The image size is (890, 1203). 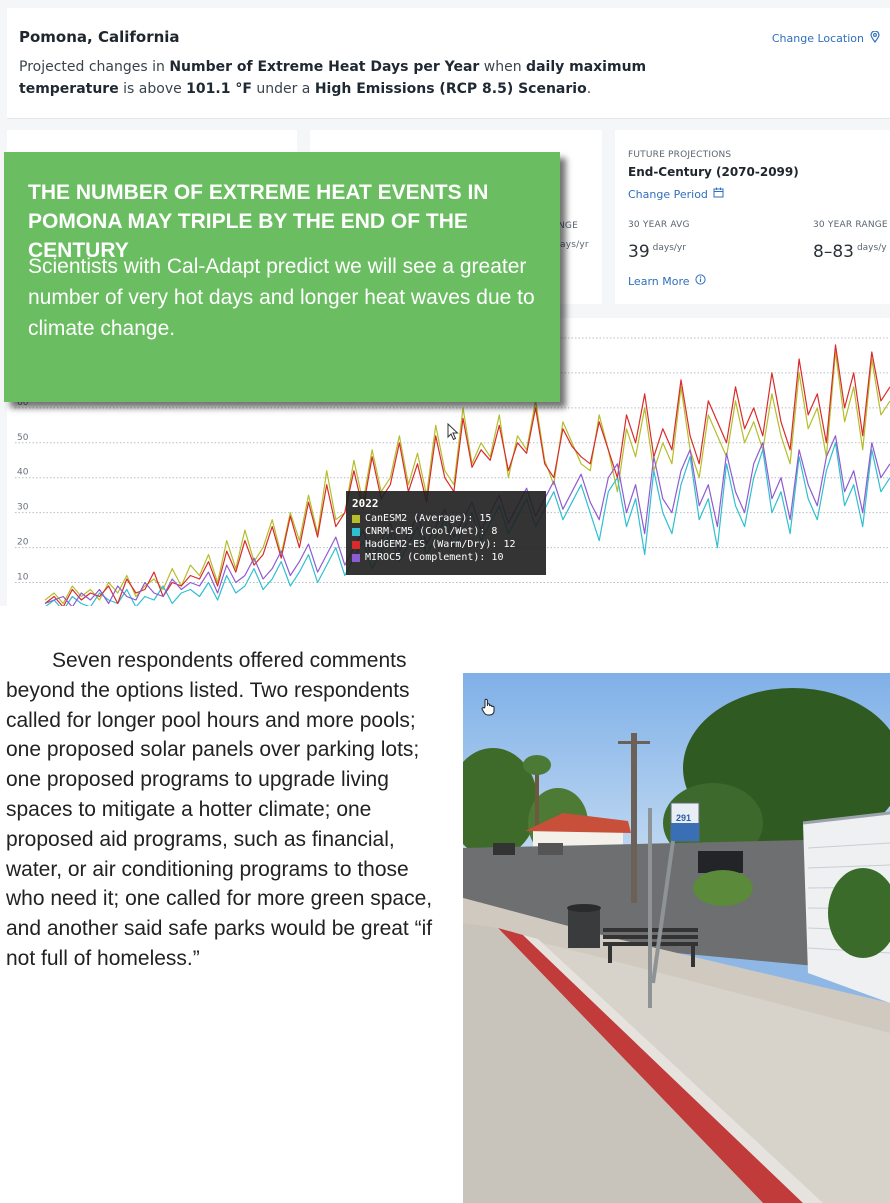 What do you see at coordinates (219, 89) in the screenshot?
I see `desc-threshold: 101.1 °F` at bounding box center [219, 89].